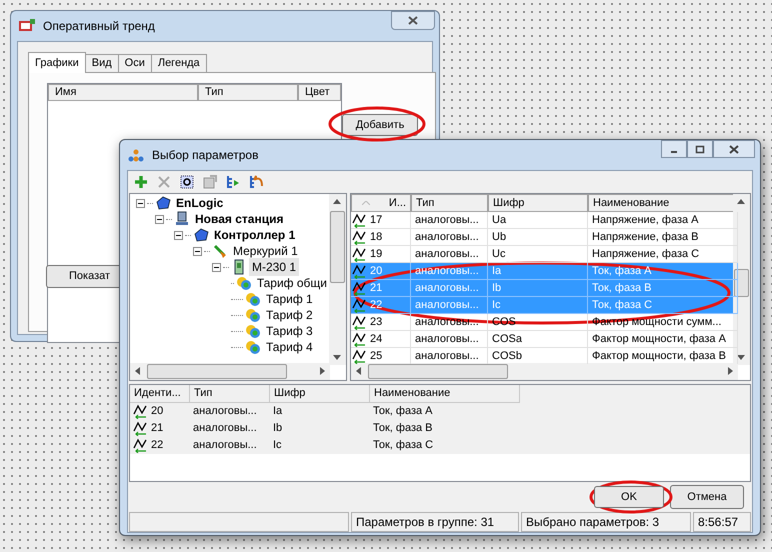  I want to click on tree-item: Тариф 3, so click(289, 331).